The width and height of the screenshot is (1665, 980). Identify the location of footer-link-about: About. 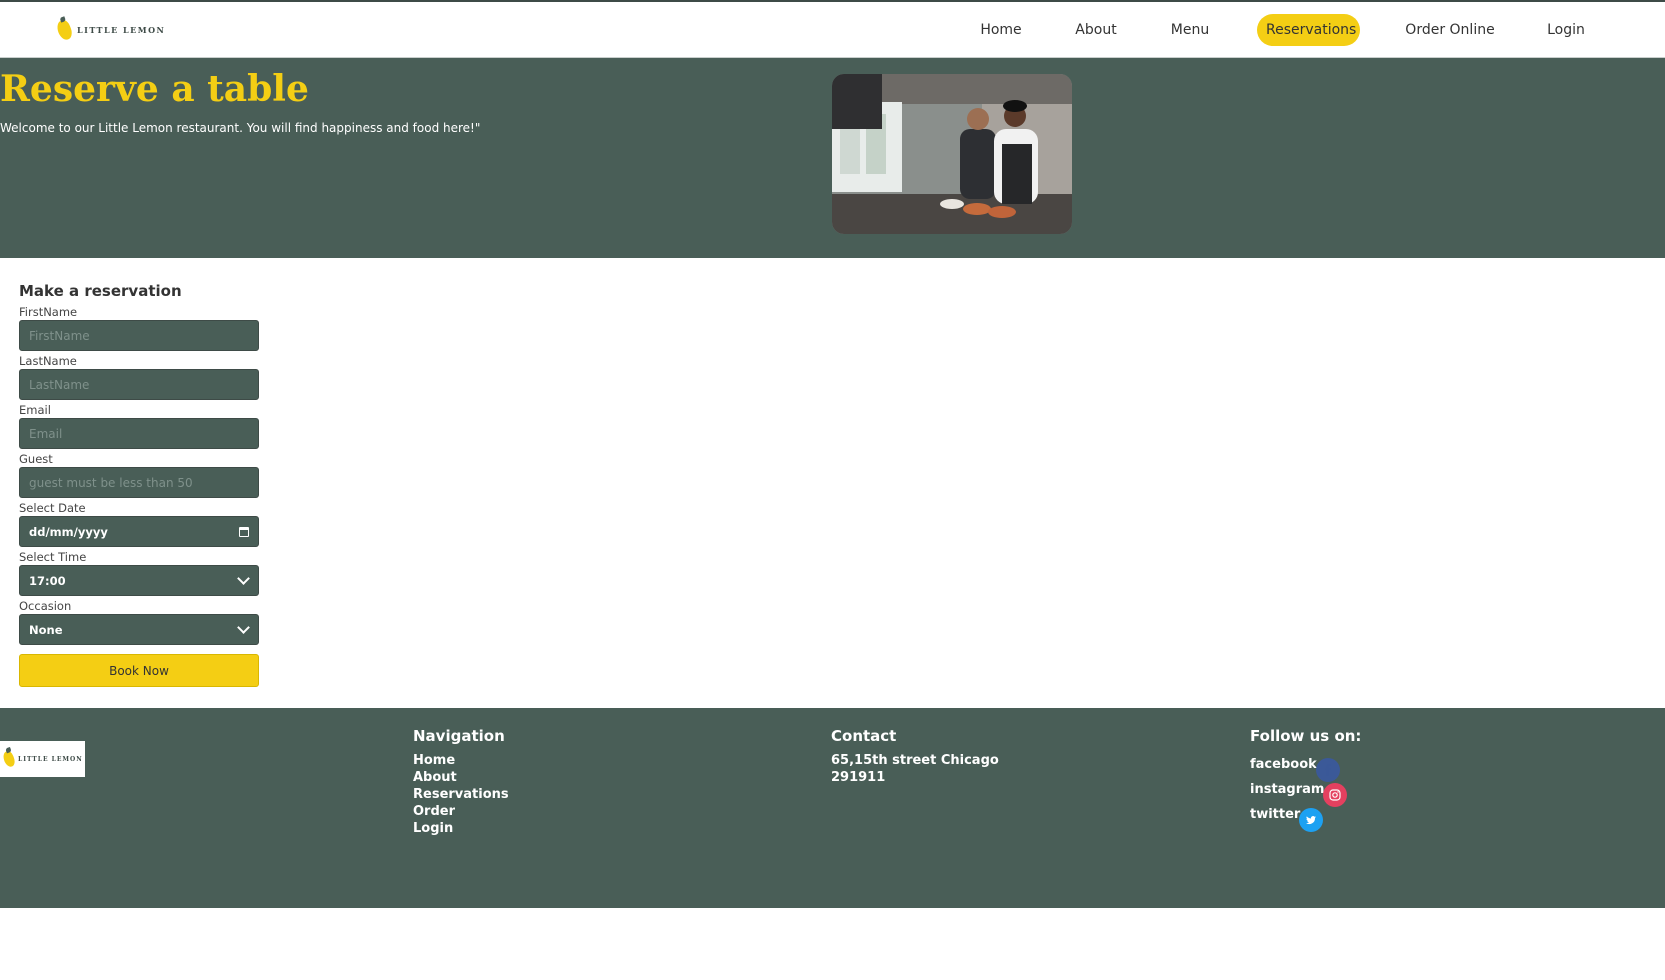
(461, 777).